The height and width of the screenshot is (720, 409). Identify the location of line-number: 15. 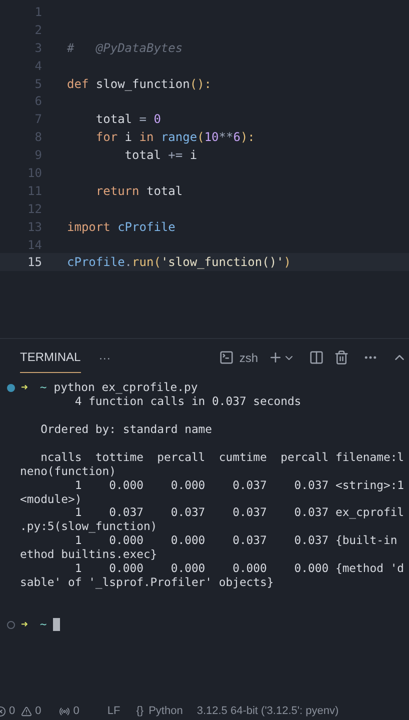
(34, 263).